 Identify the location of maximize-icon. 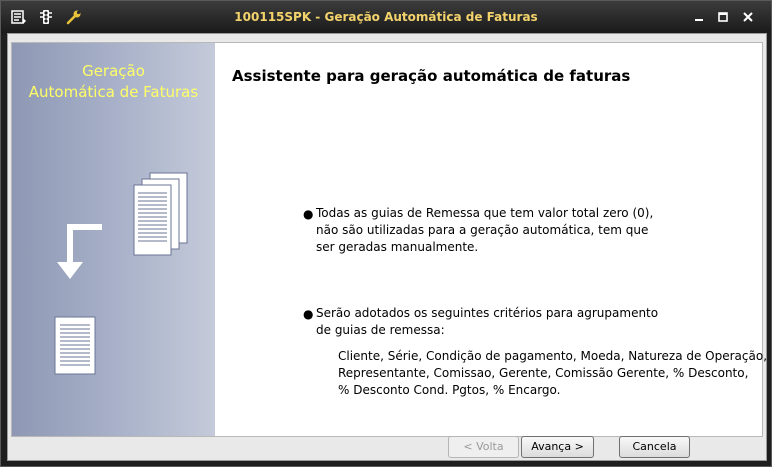
(723, 17).